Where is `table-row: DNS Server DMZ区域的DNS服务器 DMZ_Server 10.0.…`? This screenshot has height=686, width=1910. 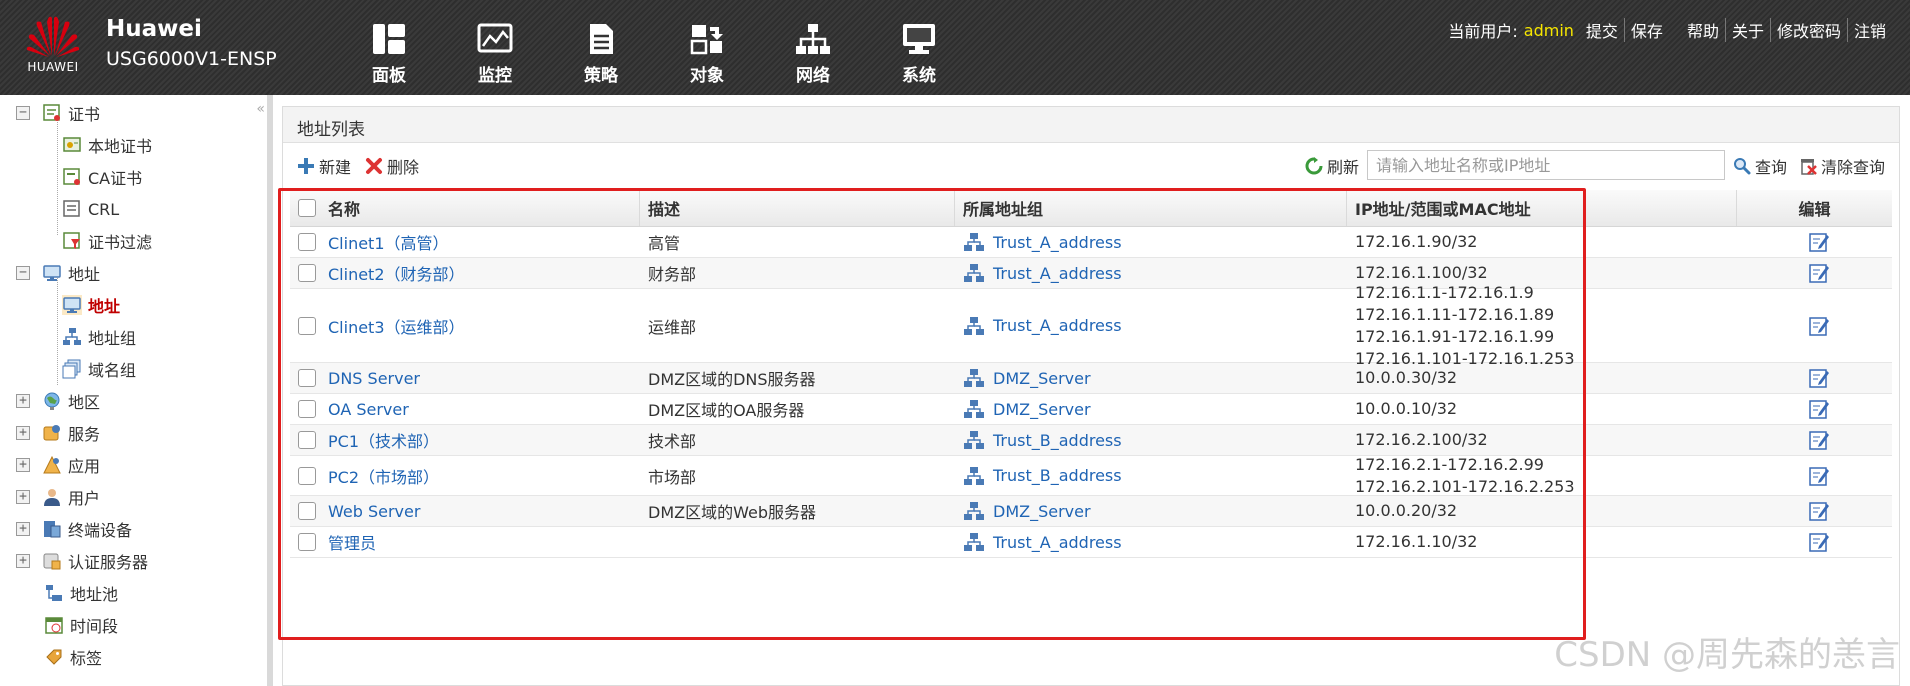
table-row: DNS Server DMZ区域的DNS服务器 DMZ_Server 10.0.… is located at coordinates (1091, 378).